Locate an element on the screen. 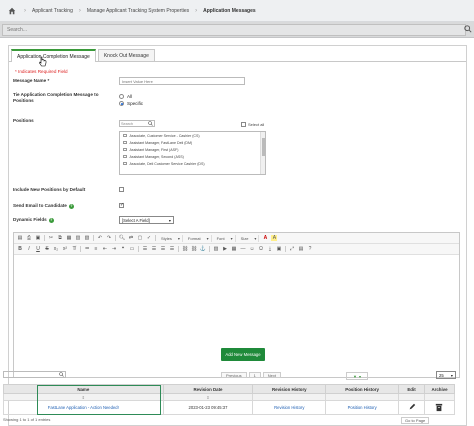 The image size is (474, 426). edit-icon is located at coordinates (411, 407).